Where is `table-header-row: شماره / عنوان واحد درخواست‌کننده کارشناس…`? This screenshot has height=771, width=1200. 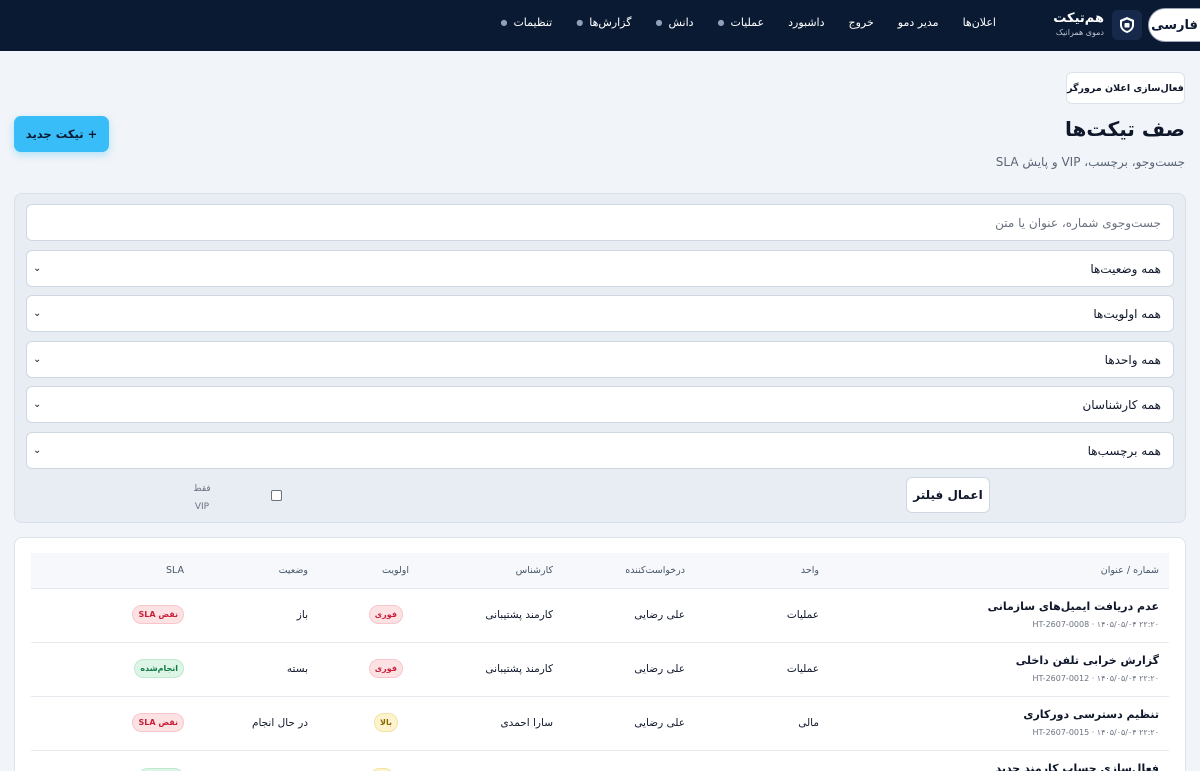
table-header-row: شماره / عنوان واحد درخواست‌کننده کارشناس… is located at coordinates (600, 571).